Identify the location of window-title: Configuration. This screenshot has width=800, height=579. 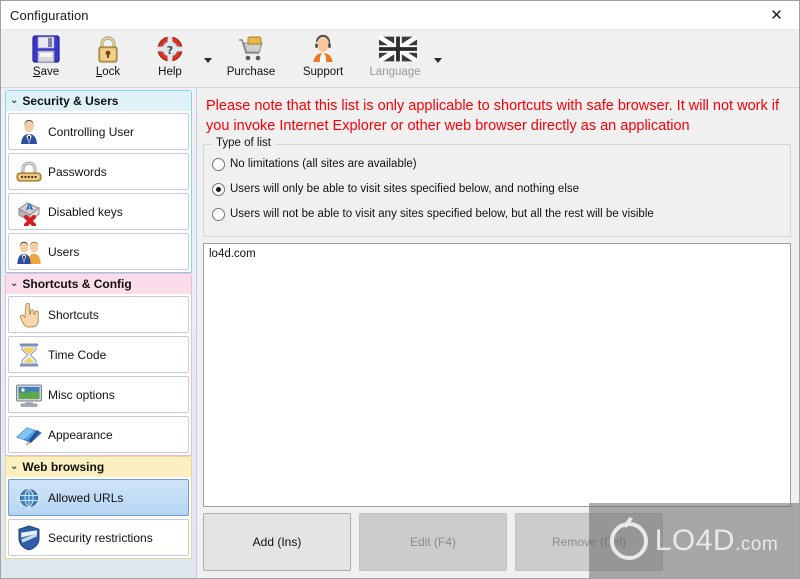
(49, 15).